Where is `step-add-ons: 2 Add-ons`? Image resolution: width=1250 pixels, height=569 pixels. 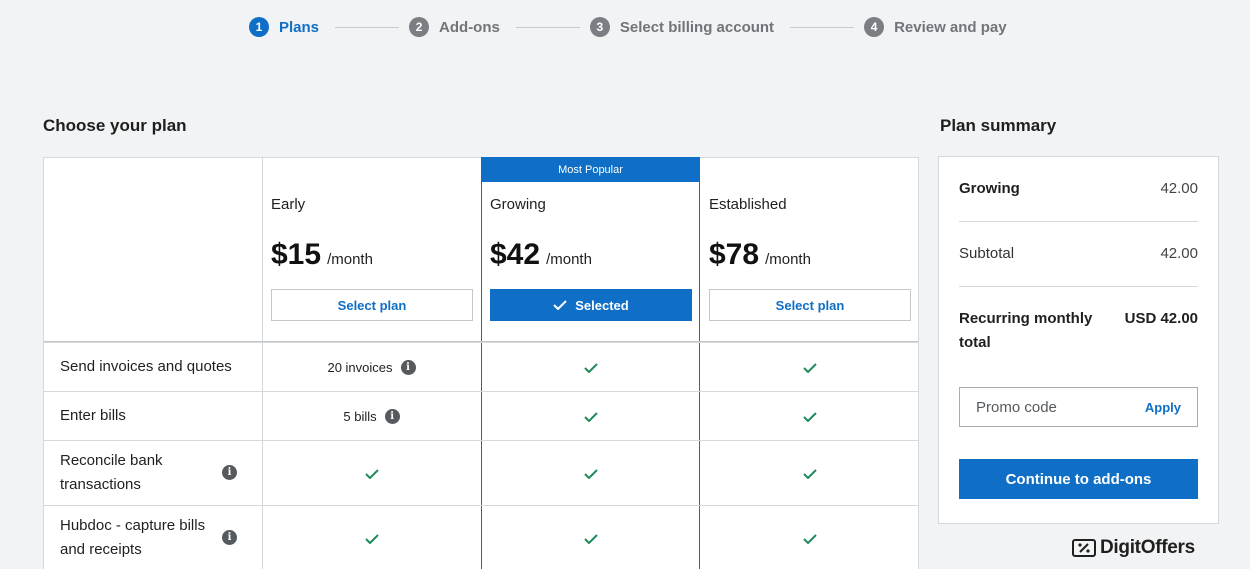 step-add-ons: 2 Add-ons is located at coordinates (454, 27).